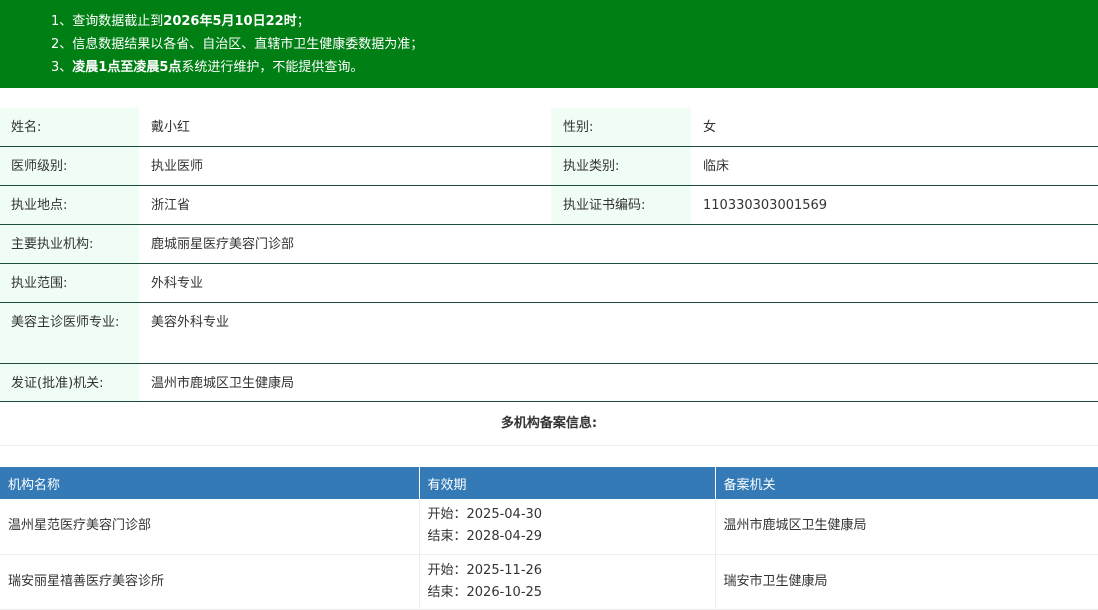 The image size is (1098, 610). What do you see at coordinates (549, 424) in the screenshot?
I see `multi-institution-title: 多机构备案信息:` at bounding box center [549, 424].